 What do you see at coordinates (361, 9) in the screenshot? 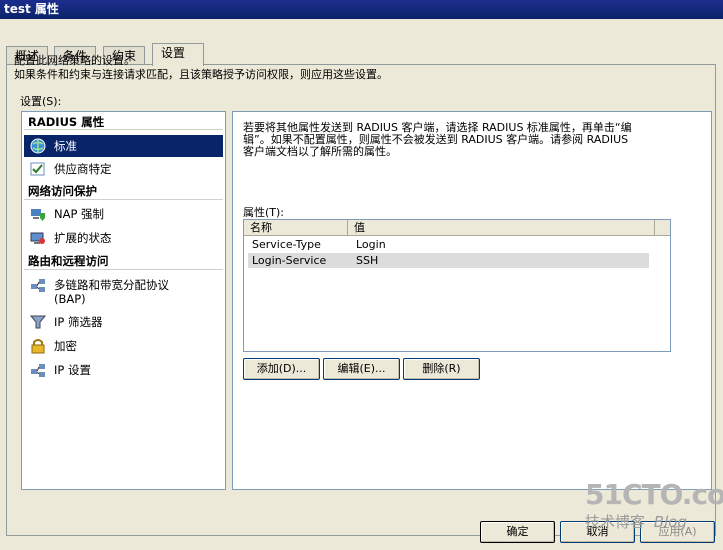
I see `title-bar: test 属性` at bounding box center [361, 9].